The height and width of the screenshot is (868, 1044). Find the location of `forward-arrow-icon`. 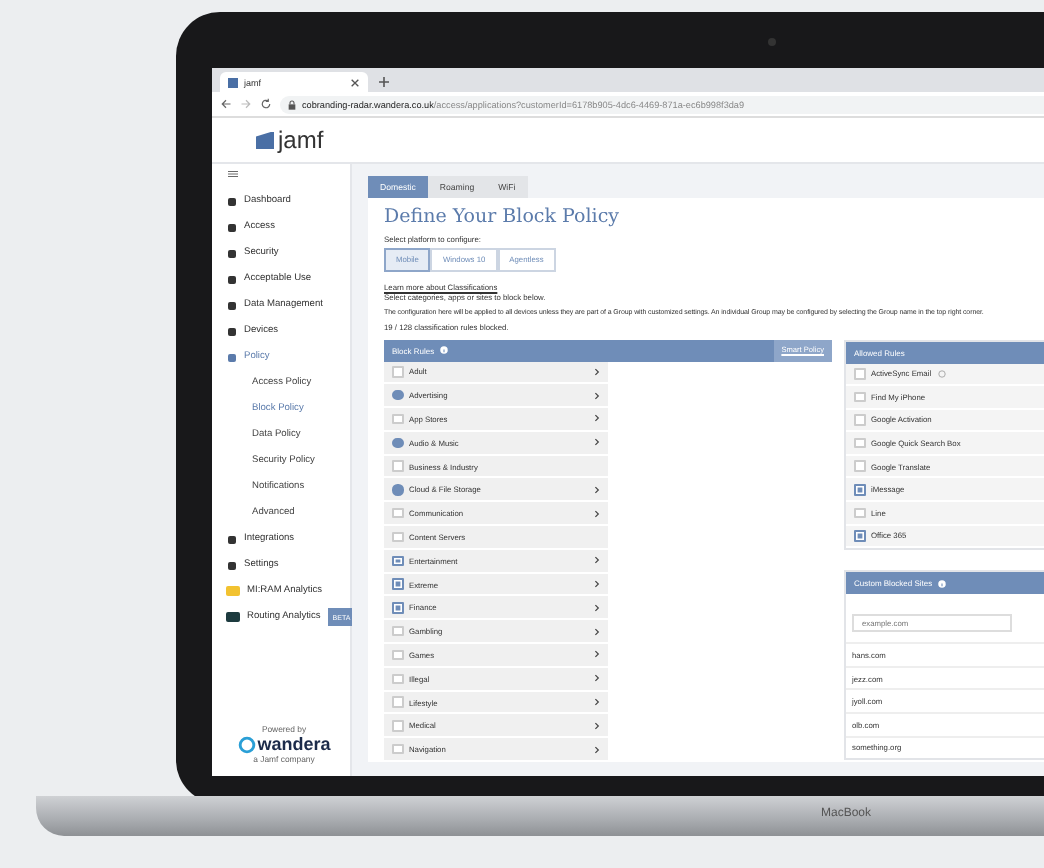

forward-arrow-icon is located at coordinates (246, 104).